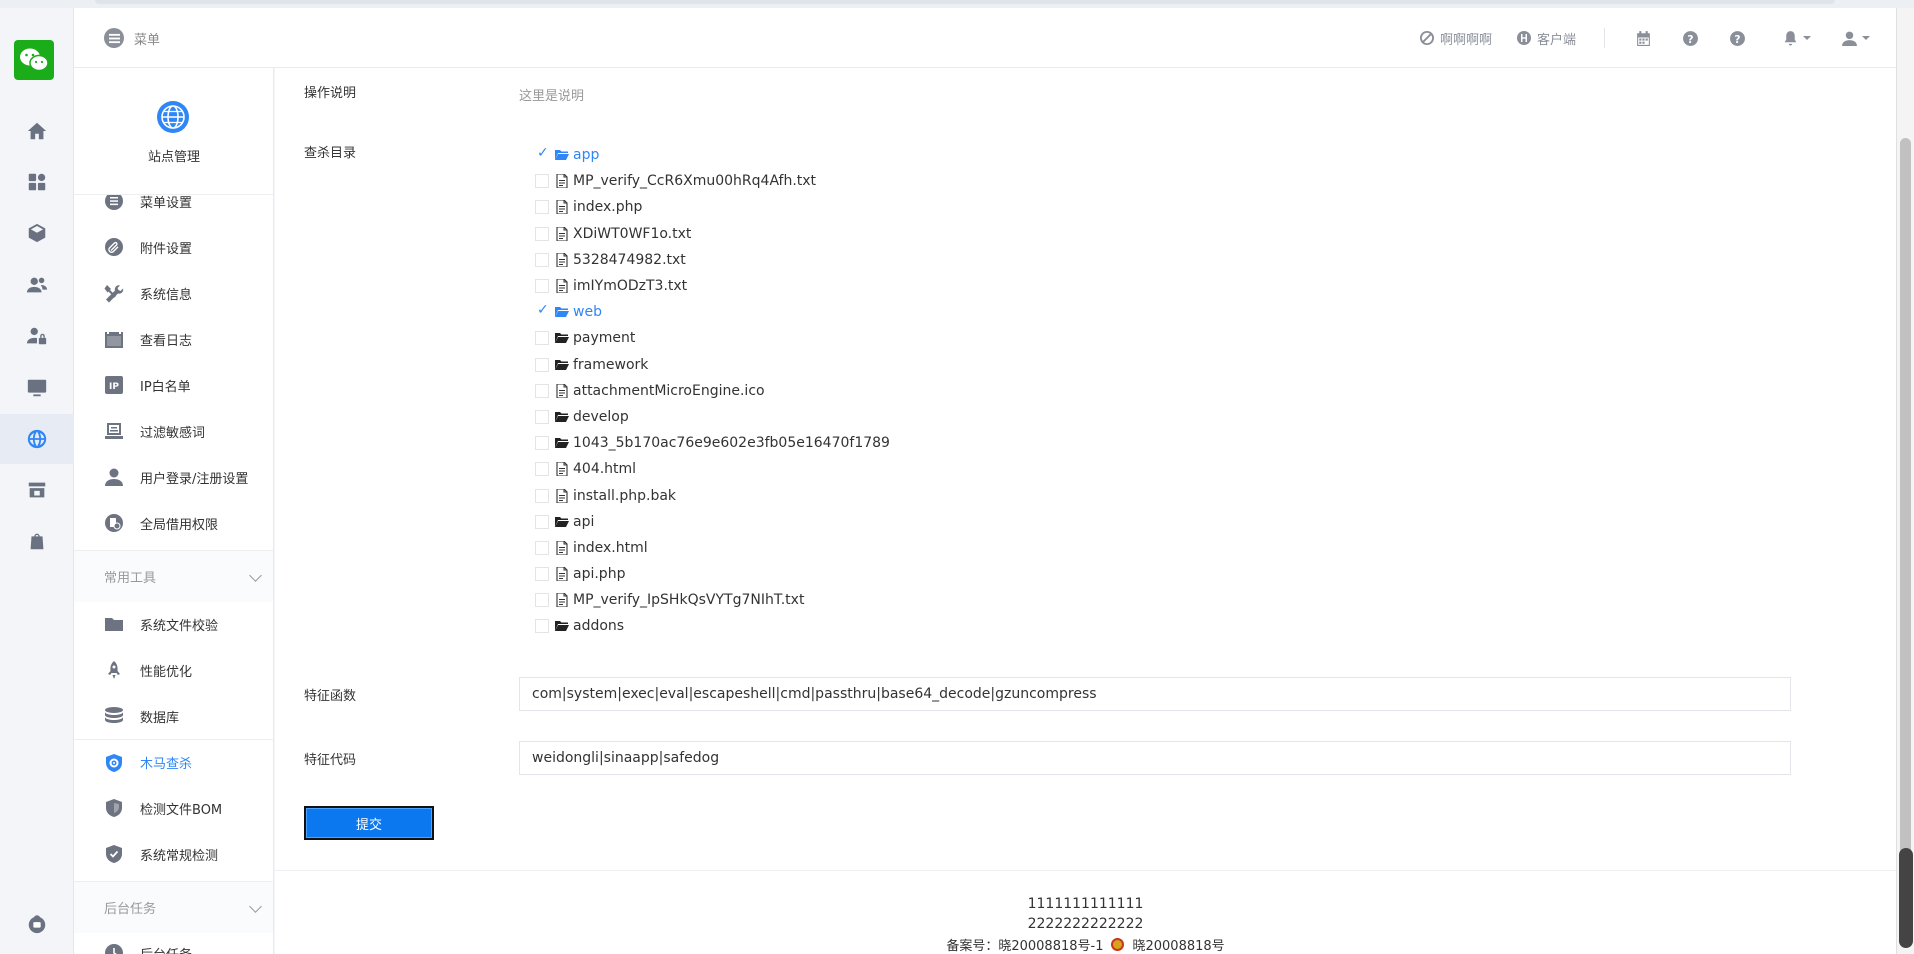 Image resolution: width=1914 pixels, height=954 pixels. What do you see at coordinates (712, 155) in the screenshot?
I see `tree-folder: app` at bounding box center [712, 155].